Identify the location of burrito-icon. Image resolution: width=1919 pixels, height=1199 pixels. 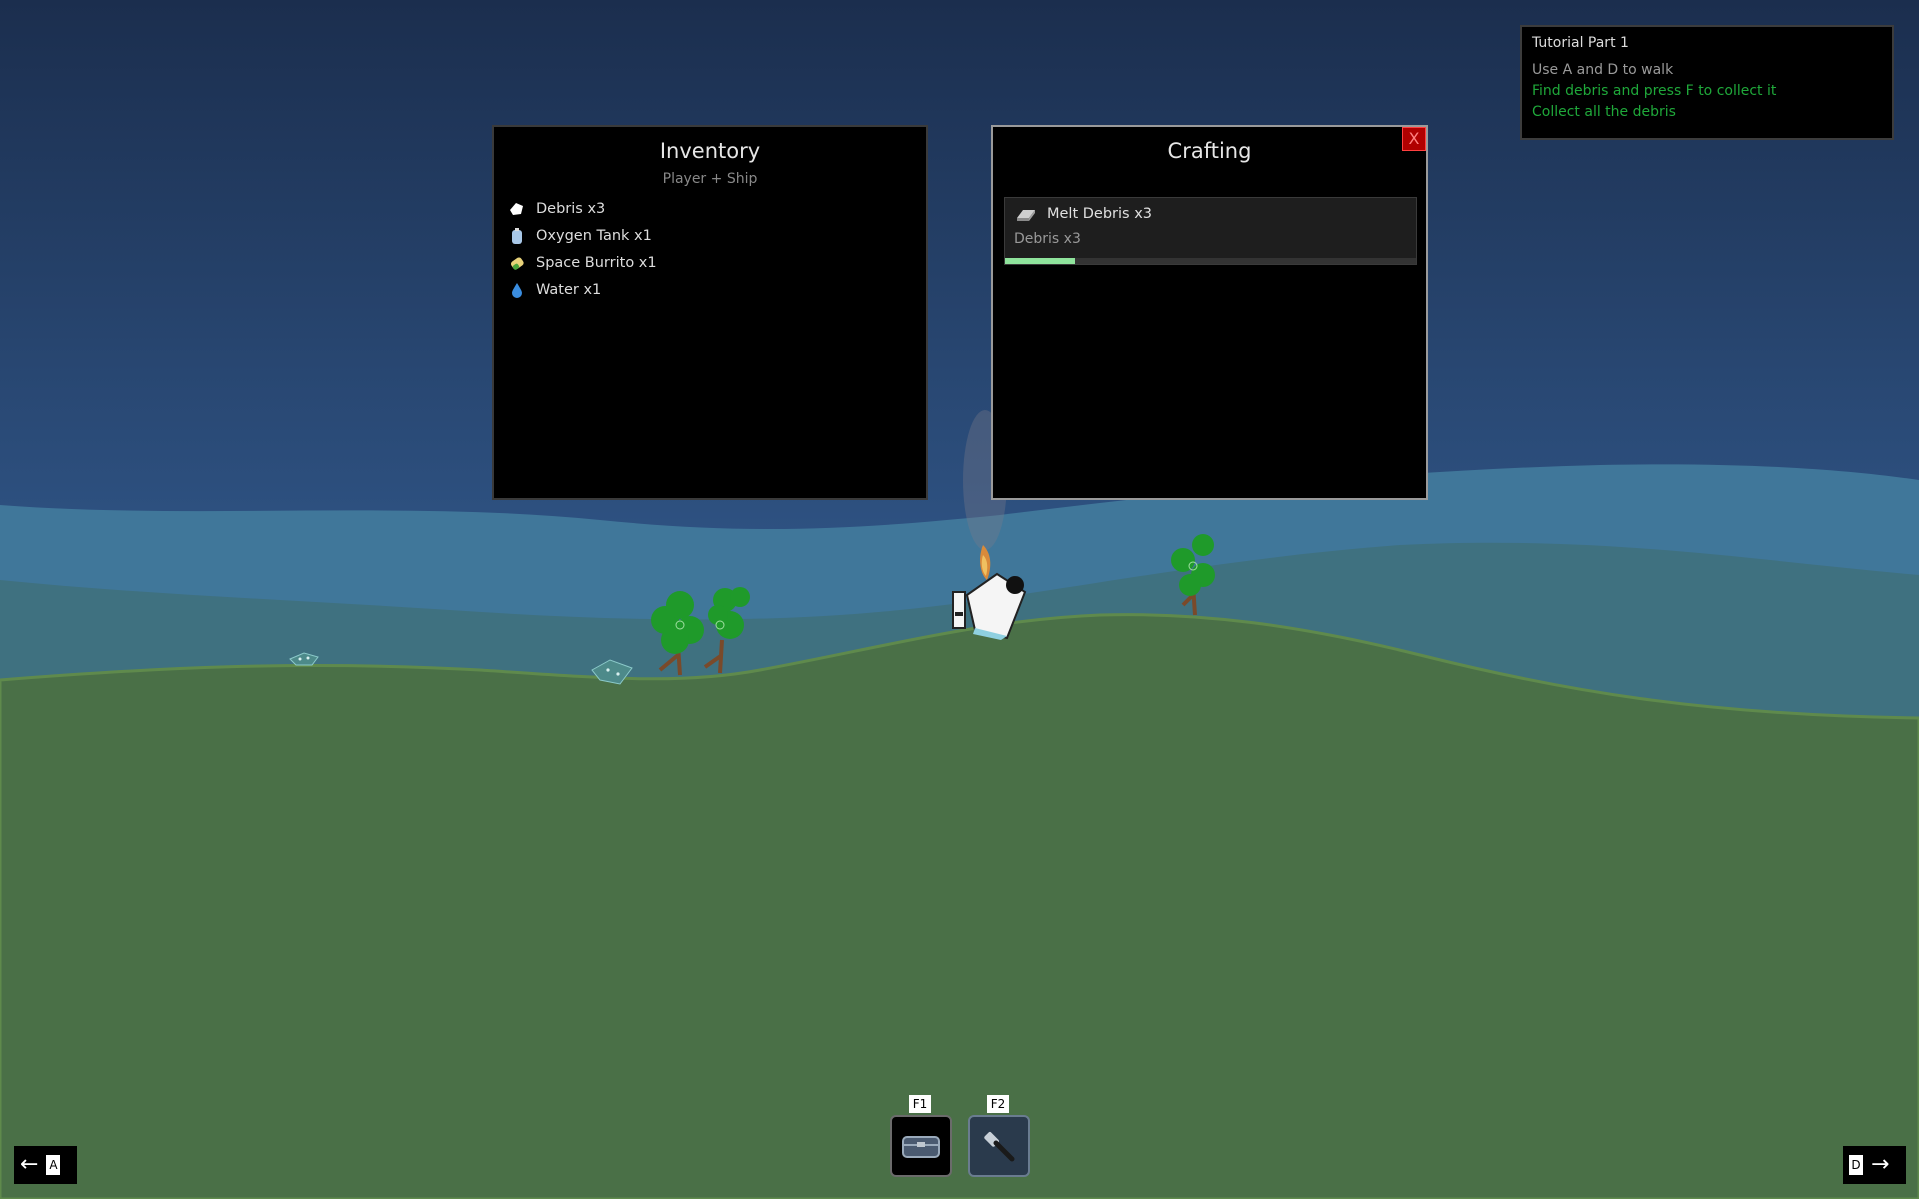
(517, 263).